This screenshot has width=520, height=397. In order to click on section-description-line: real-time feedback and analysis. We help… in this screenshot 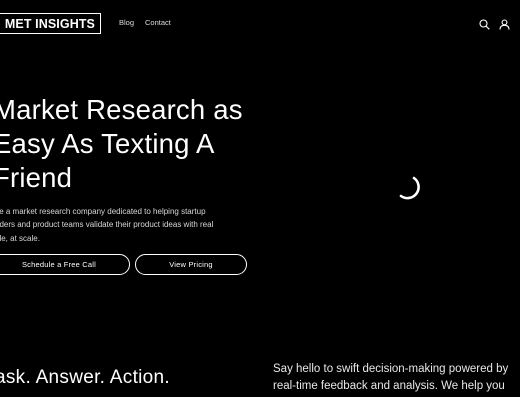, I will do `click(389, 386)`.